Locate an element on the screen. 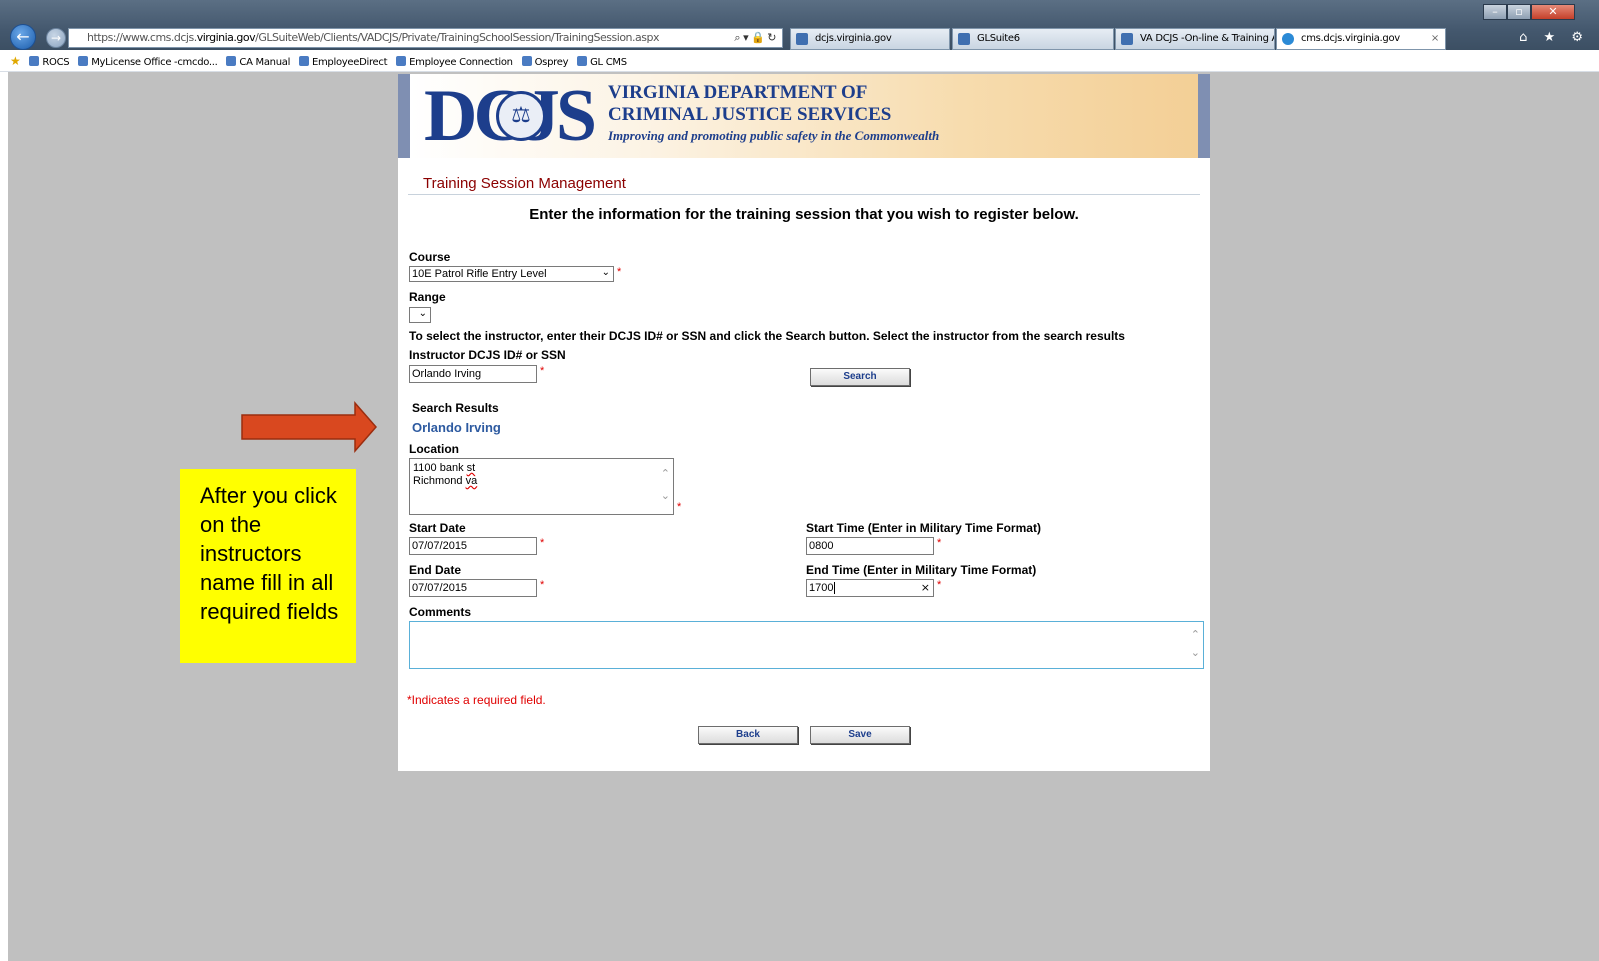 Image resolution: width=1599 pixels, height=961 pixels. tab-label: dcjs.virginia.gov is located at coordinates (853, 38).